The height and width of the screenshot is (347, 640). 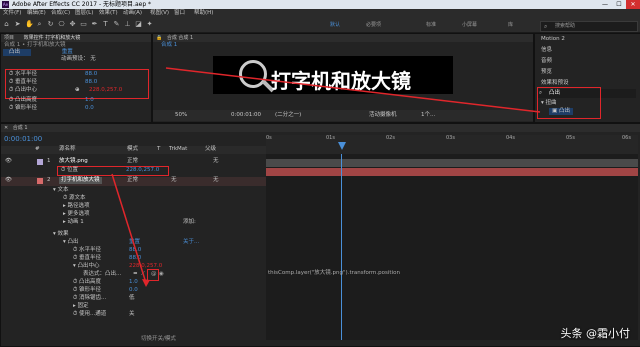 What do you see at coordinates (129, 228) in the screenshot?
I see `arrow-position-to-pickwhip` at bounding box center [129, 228].